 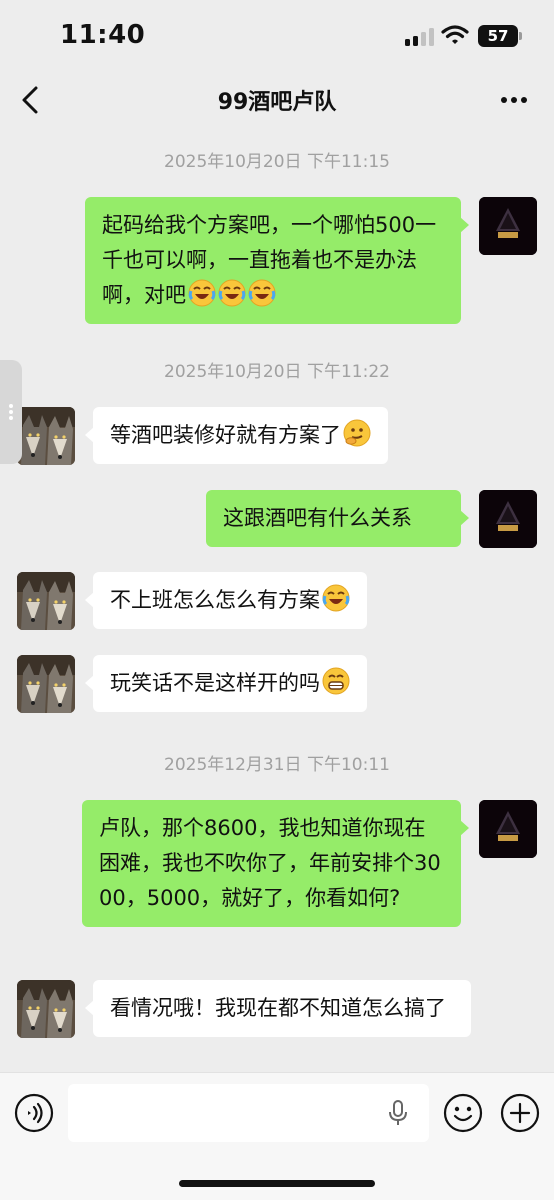 I want to click on nav-bar: 99酒吧卢队, so click(x=277, y=100).